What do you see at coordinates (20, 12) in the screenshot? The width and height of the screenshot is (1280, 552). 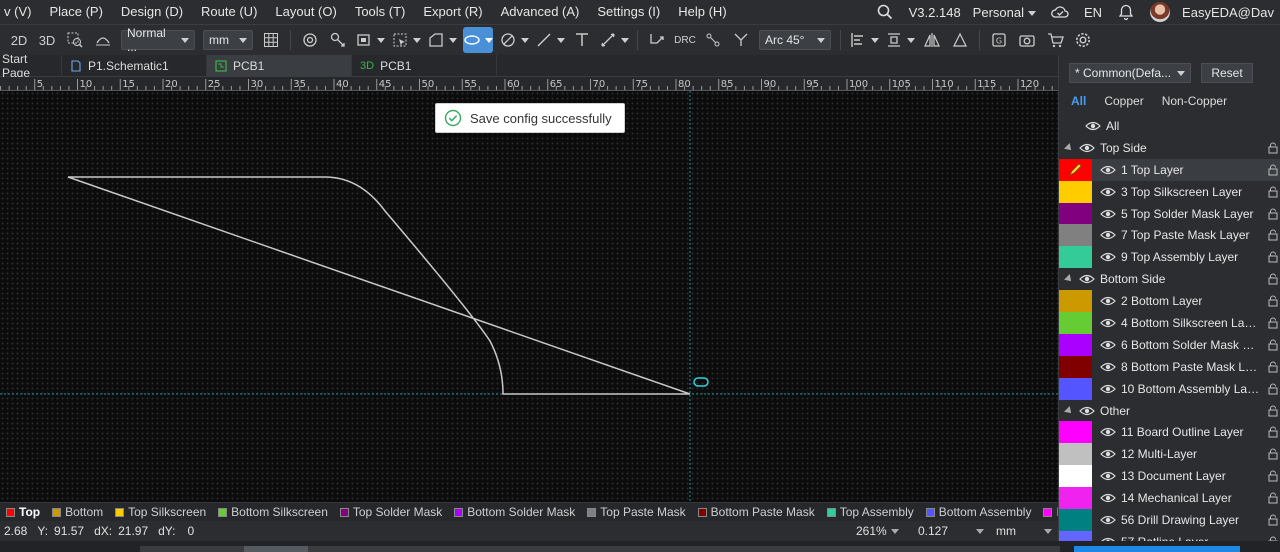 I see `menu-view: v (V)` at bounding box center [20, 12].